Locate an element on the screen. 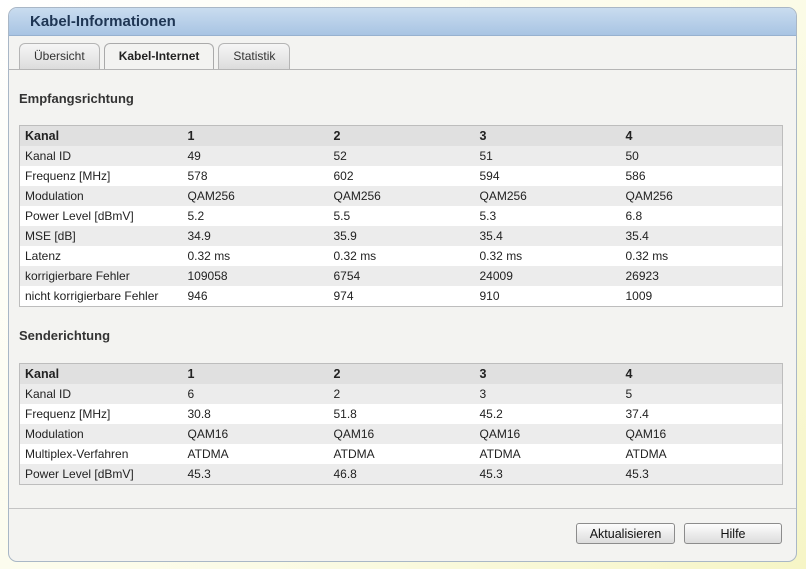  table-row: nicht korrigierbare Fehler 946 974 910 1009 is located at coordinates (401, 296).